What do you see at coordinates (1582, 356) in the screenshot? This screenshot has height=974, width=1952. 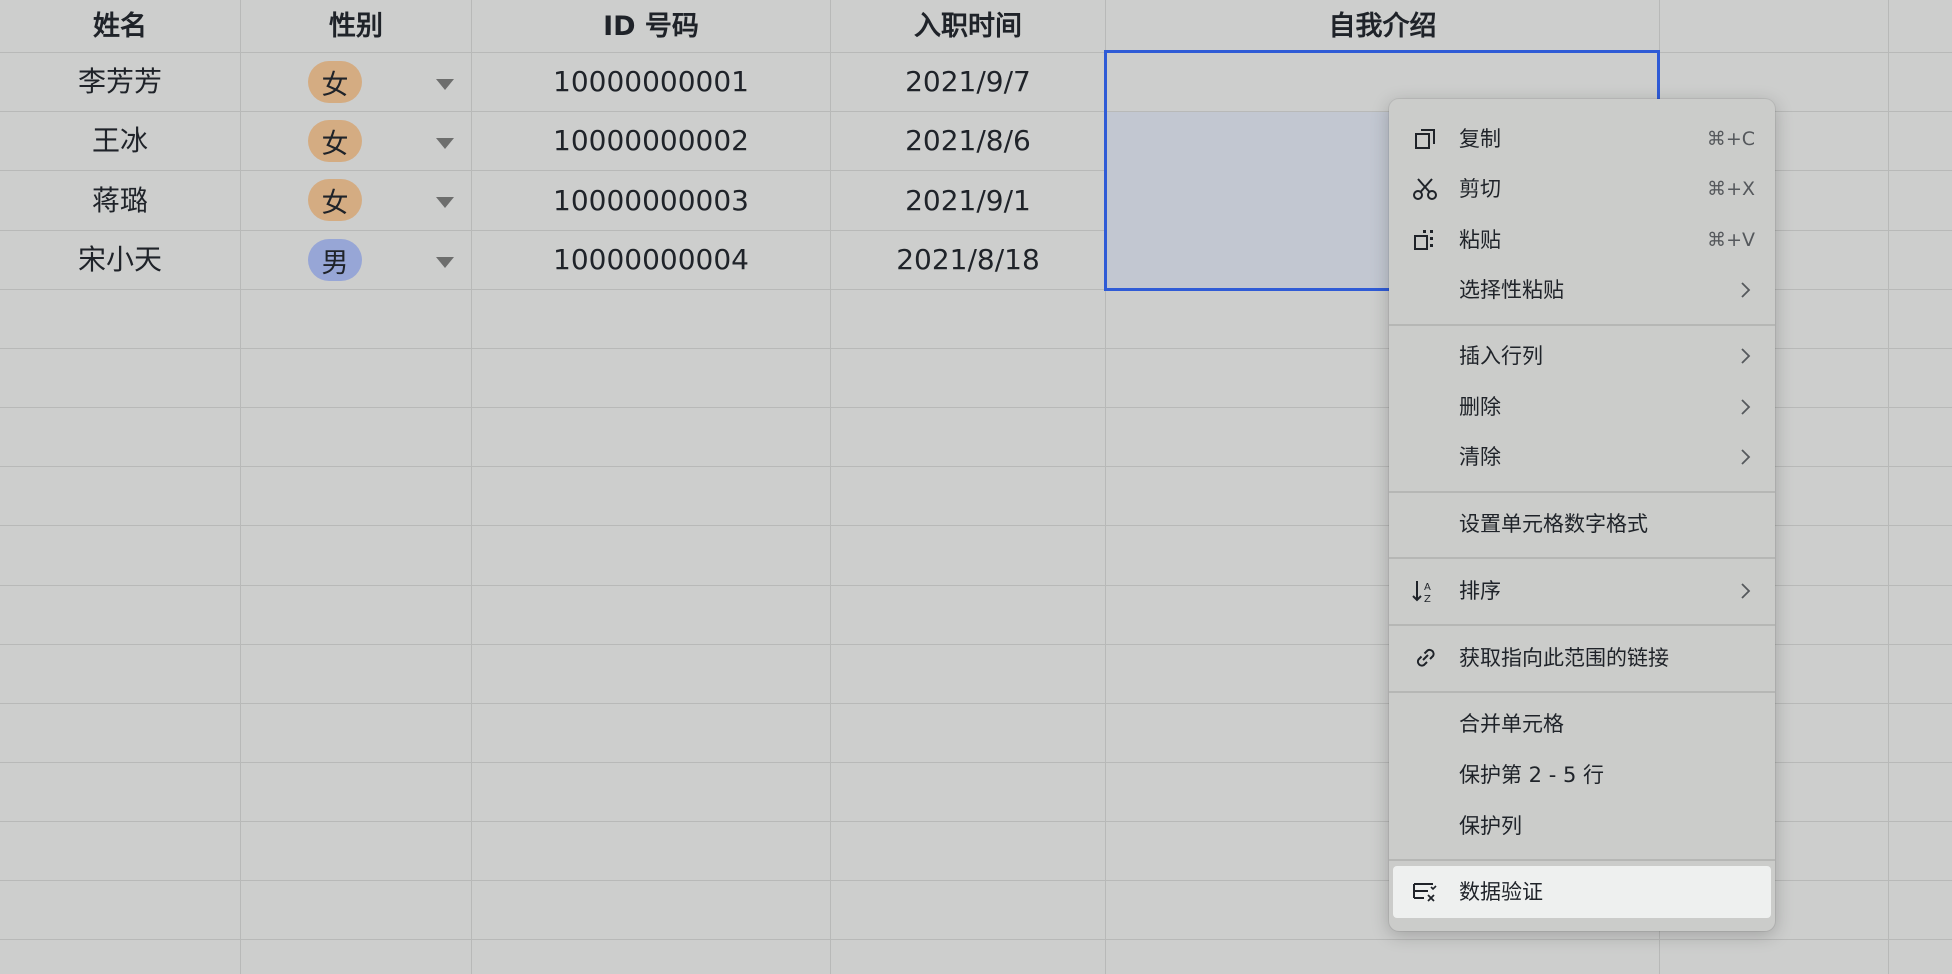 I see `menu-item-insert: 插入行列` at bounding box center [1582, 356].